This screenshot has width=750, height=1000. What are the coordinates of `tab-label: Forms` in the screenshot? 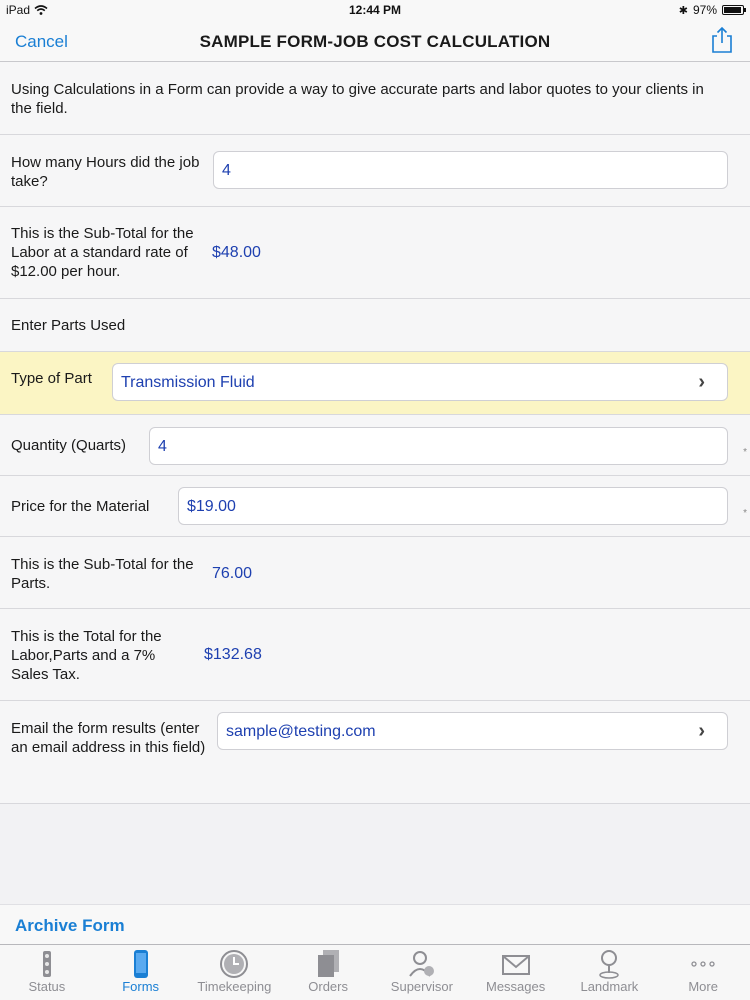 It's located at (141, 986).